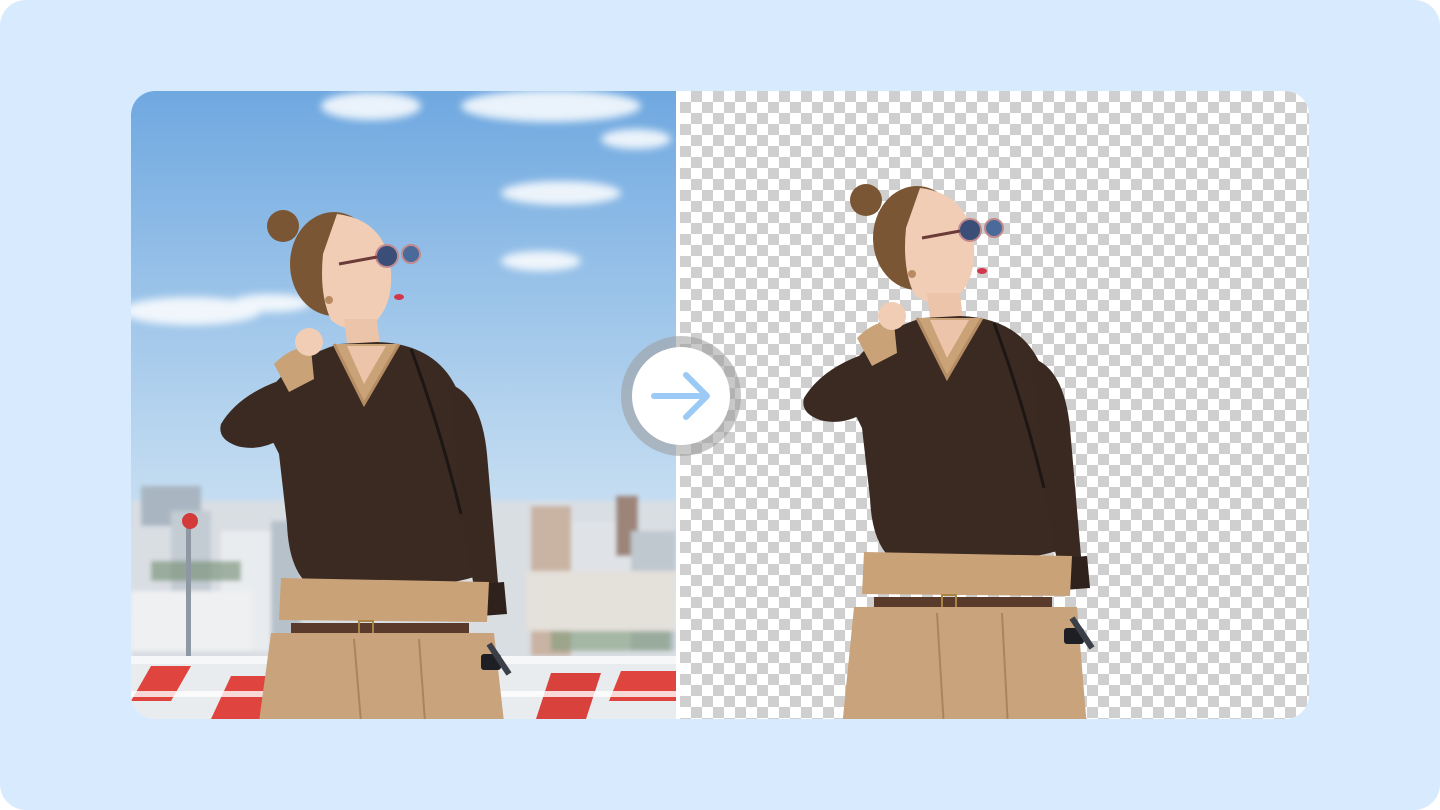 This screenshot has width=1440, height=810. What do you see at coordinates (190, 521) in the screenshot?
I see `red-light` at bounding box center [190, 521].